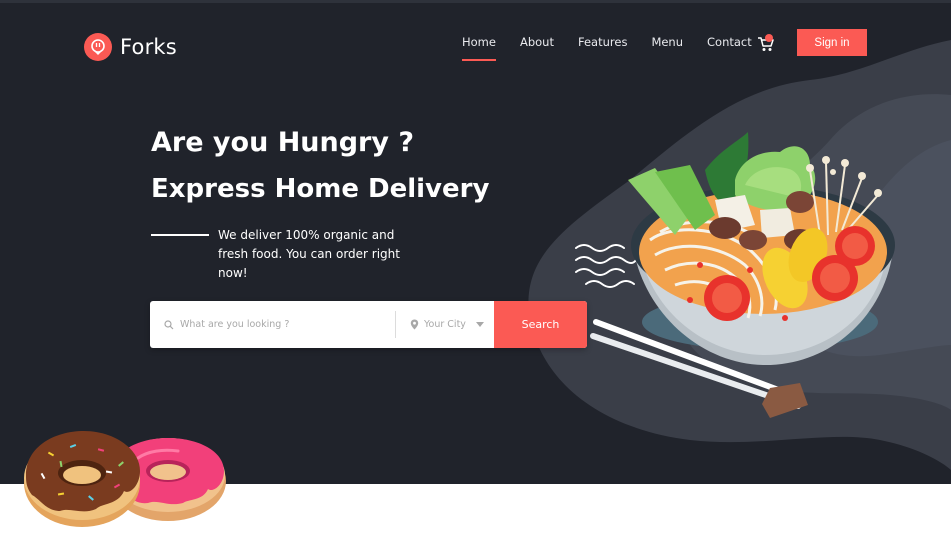 This screenshot has height=553, width=951. Describe the element at coordinates (667, 44) in the screenshot. I see `nav-menu: Menu` at that location.